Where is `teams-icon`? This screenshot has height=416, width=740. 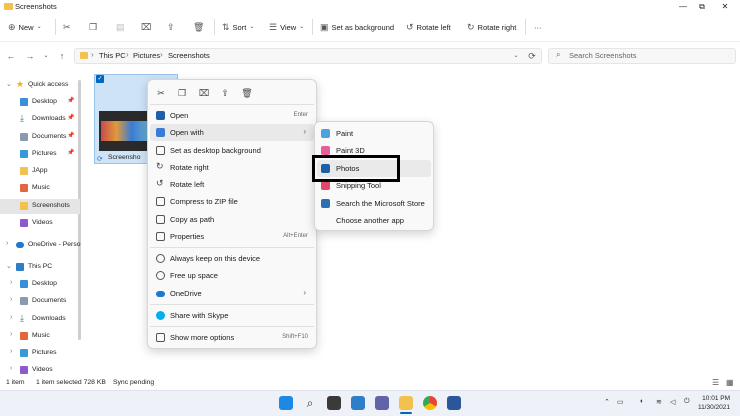
teams-icon is located at coordinates (382, 403).